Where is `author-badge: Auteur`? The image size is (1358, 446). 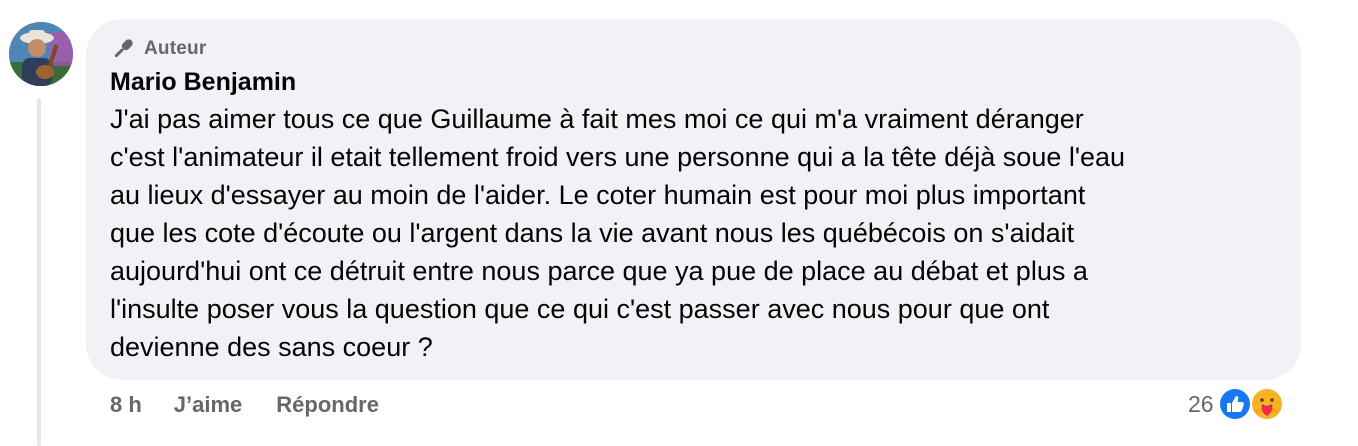
author-badge: Auteur is located at coordinates (693, 49).